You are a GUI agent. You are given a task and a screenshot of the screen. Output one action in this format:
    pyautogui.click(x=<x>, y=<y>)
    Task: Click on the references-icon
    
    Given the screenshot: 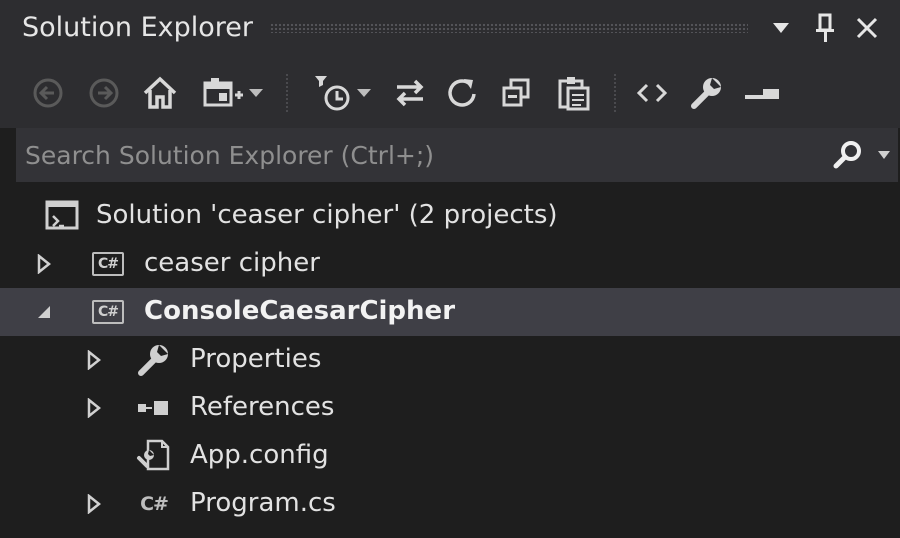 What is the action you would take?
    pyautogui.click(x=154, y=408)
    